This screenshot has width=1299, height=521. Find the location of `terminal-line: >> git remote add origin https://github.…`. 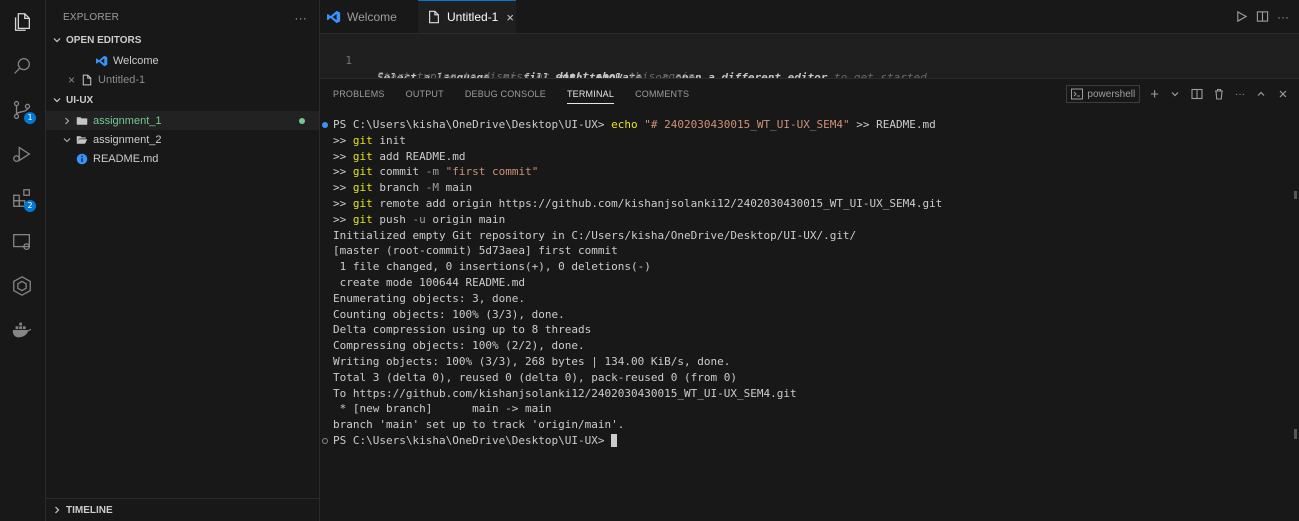

terminal-line: >> git remote add origin https://github.… is located at coordinates (809, 204).